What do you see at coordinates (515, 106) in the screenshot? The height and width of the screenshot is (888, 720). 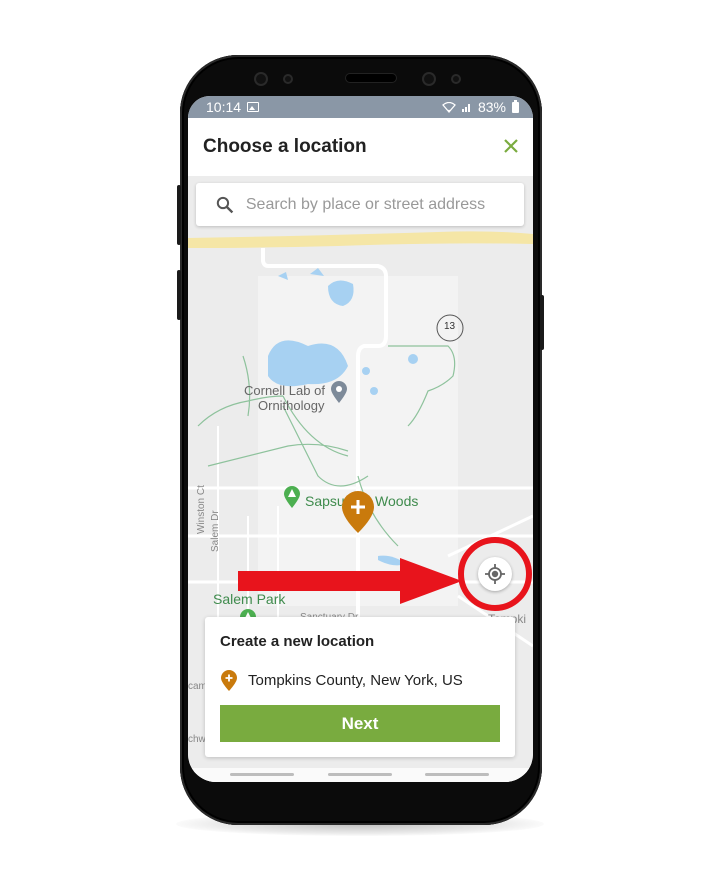 I see `battery-icon` at bounding box center [515, 106].